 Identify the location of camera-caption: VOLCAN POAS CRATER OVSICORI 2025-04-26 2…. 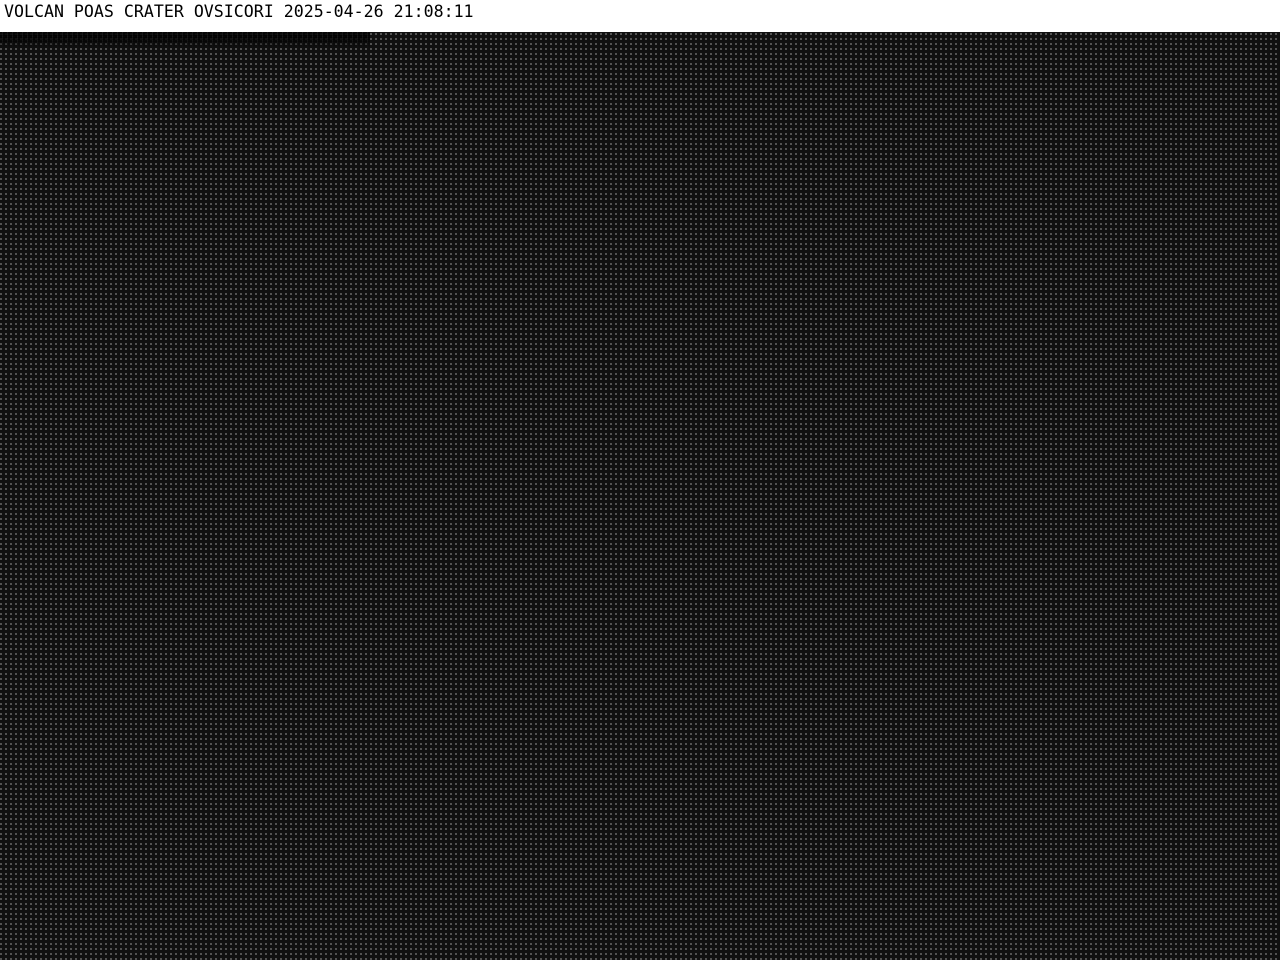
(239, 11).